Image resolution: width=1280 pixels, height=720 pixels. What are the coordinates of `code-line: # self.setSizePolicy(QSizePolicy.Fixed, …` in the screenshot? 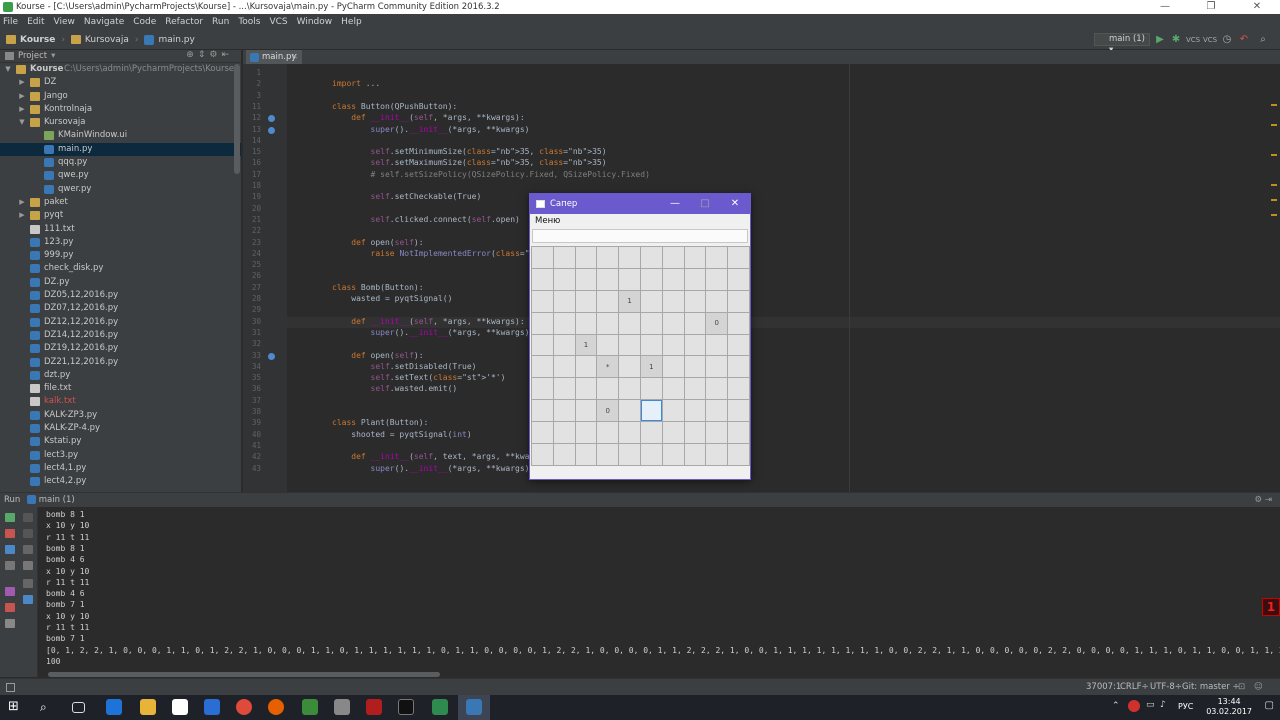 It's located at (491, 174).